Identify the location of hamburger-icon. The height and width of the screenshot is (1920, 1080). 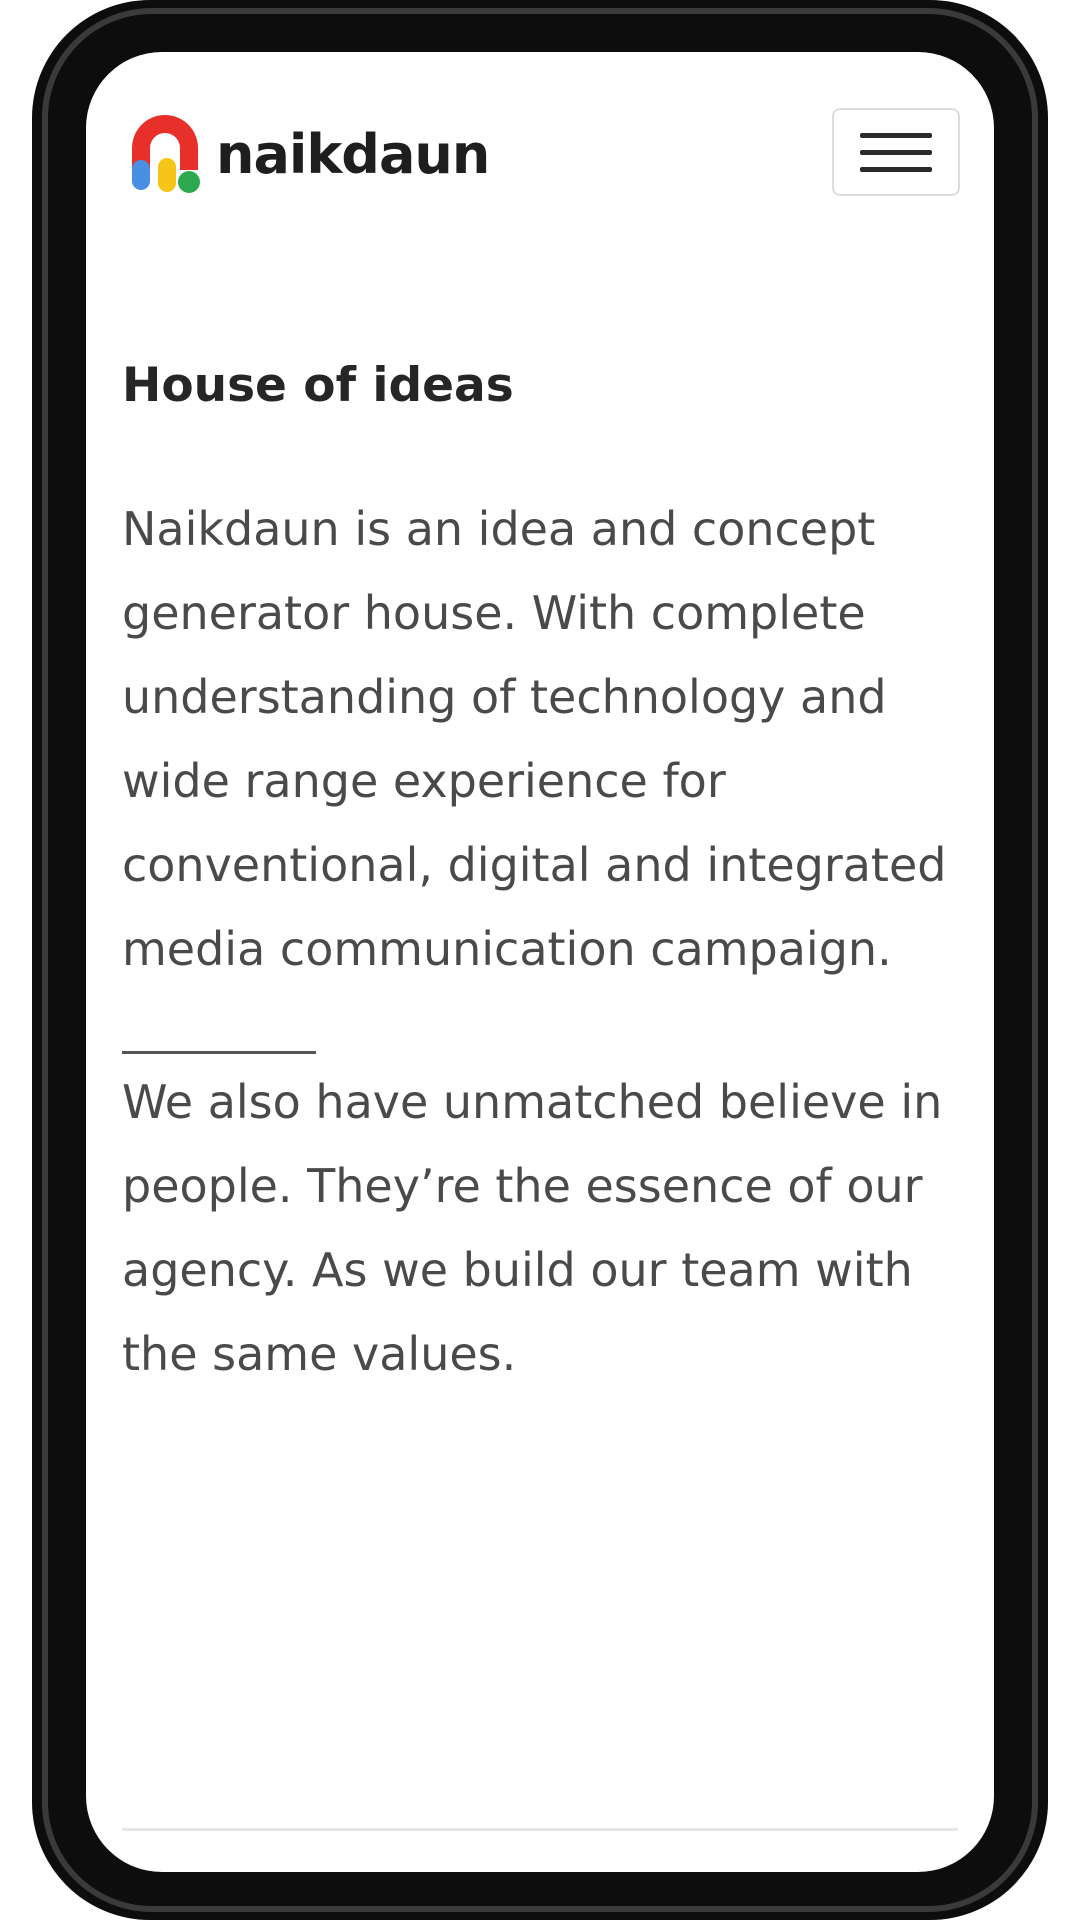
(896, 152).